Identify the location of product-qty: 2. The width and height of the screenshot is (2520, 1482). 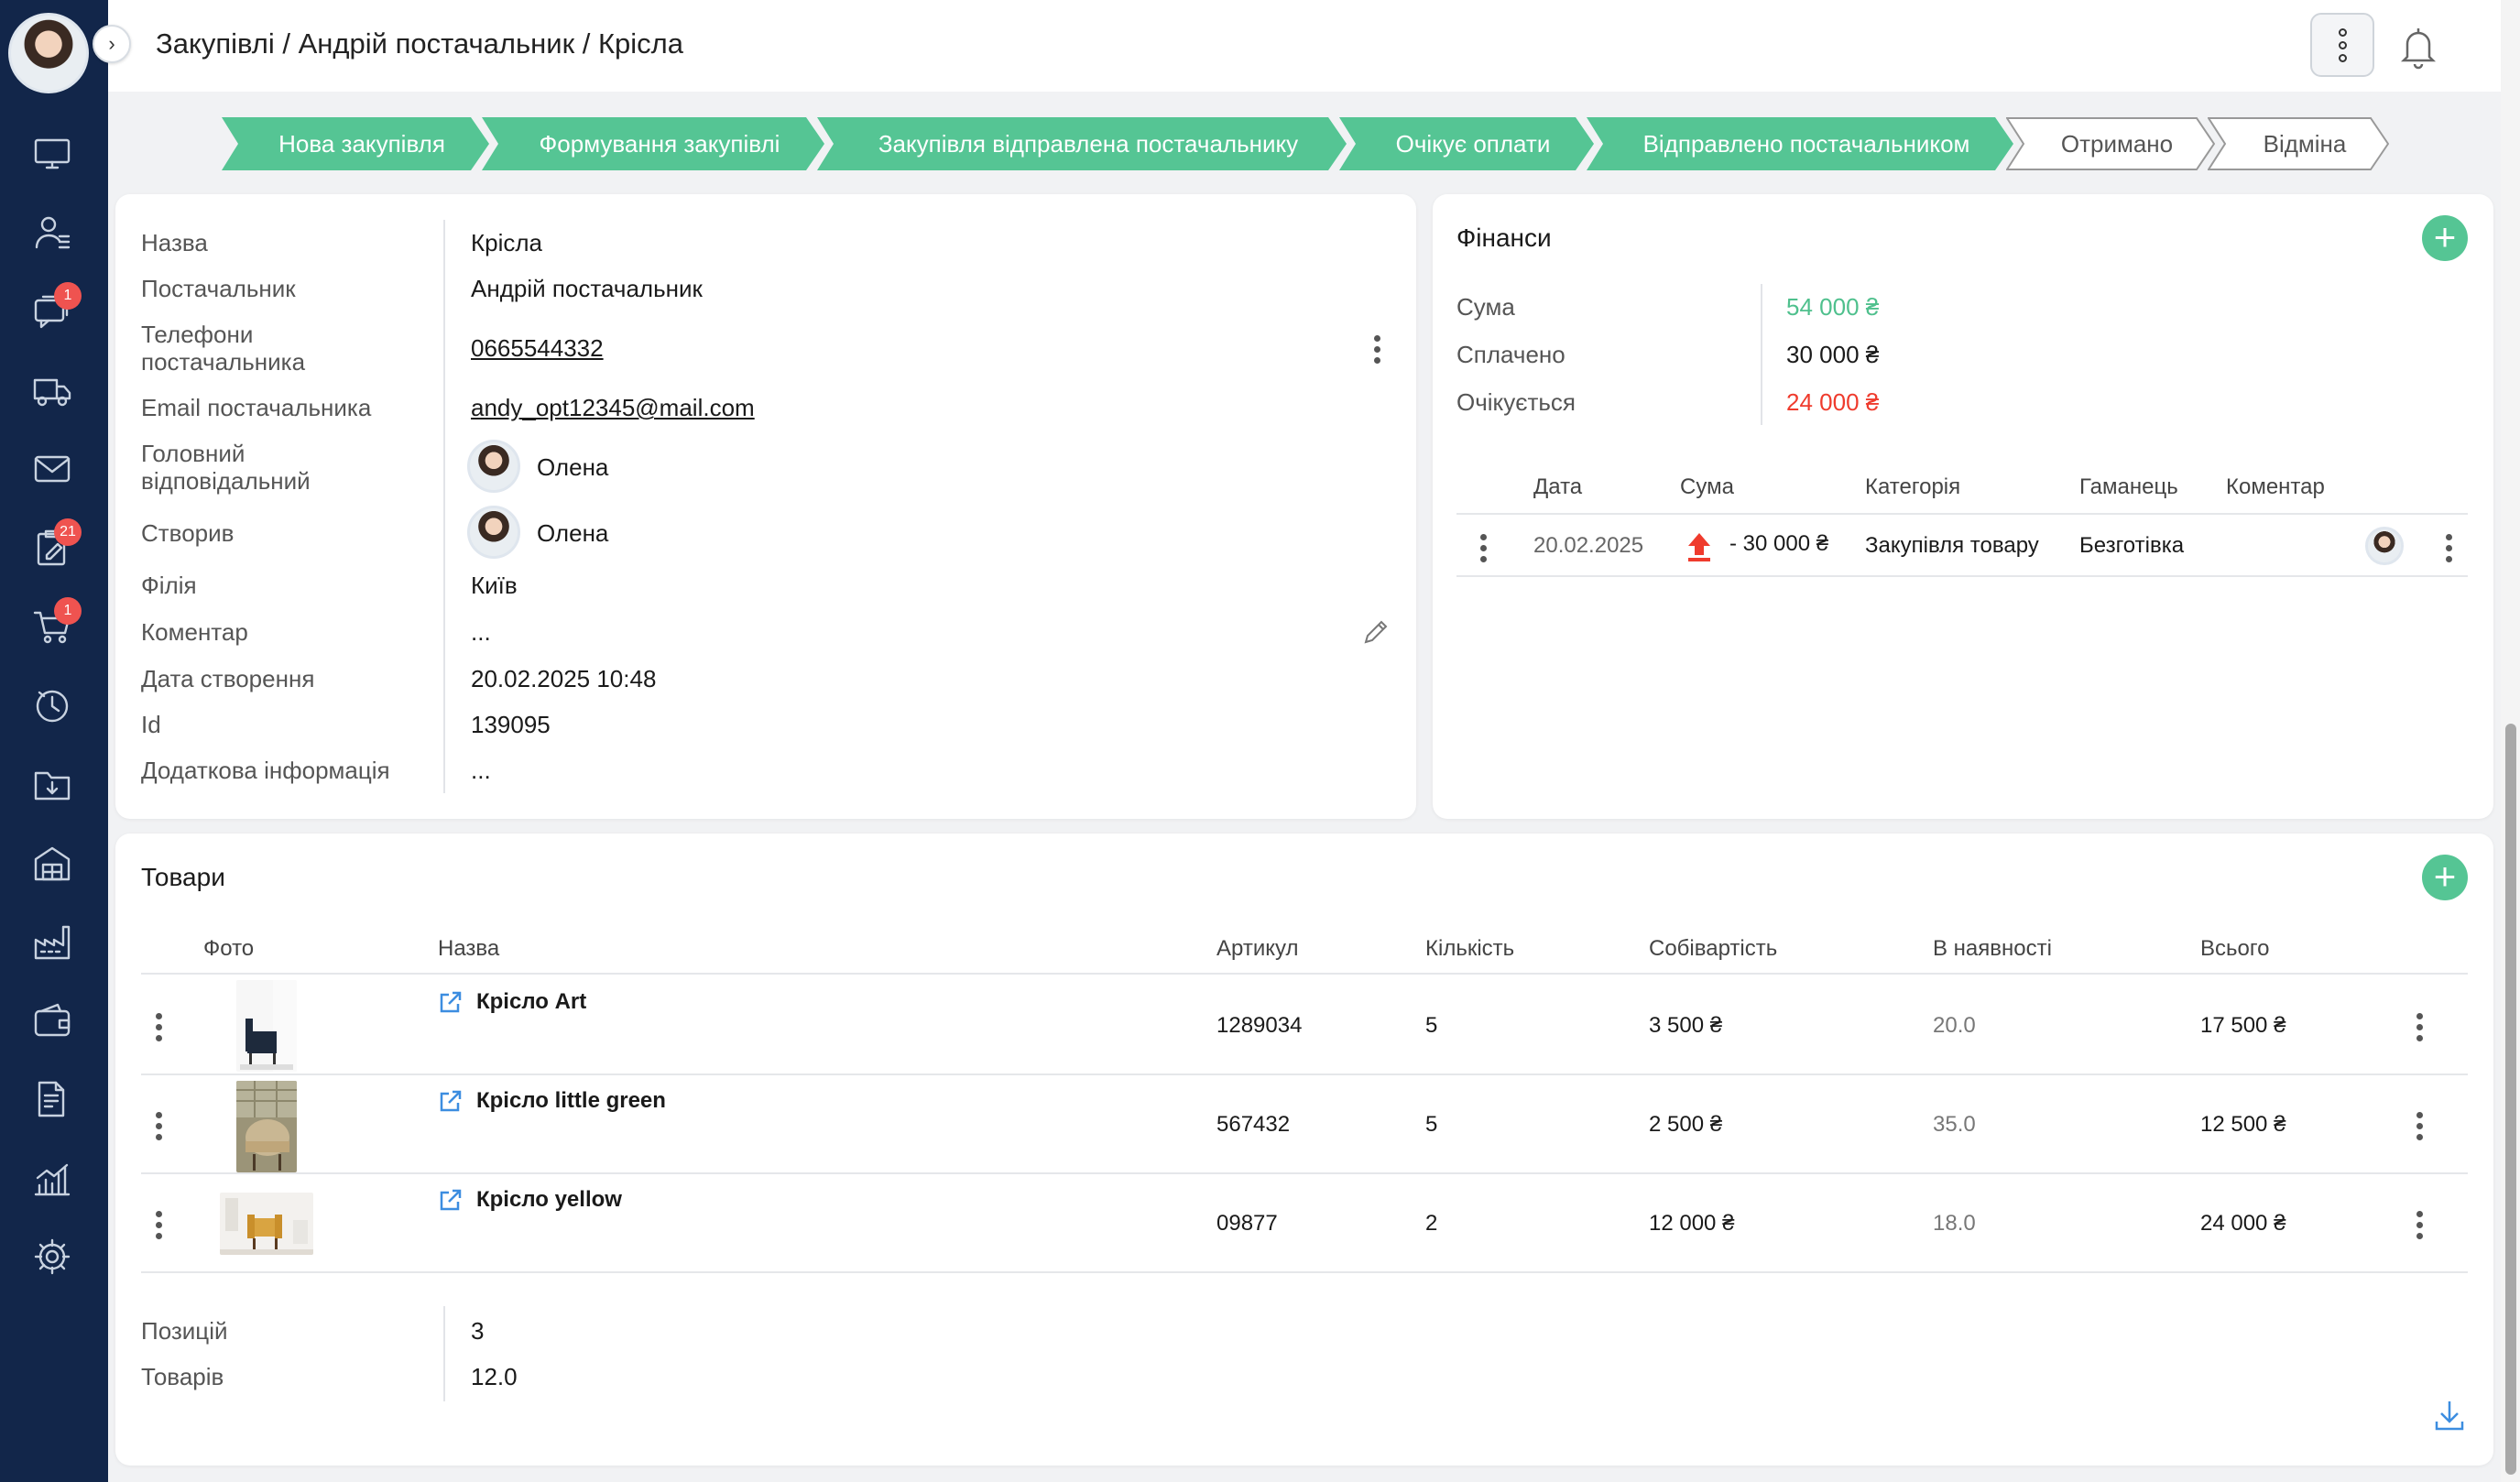
(1431, 1223).